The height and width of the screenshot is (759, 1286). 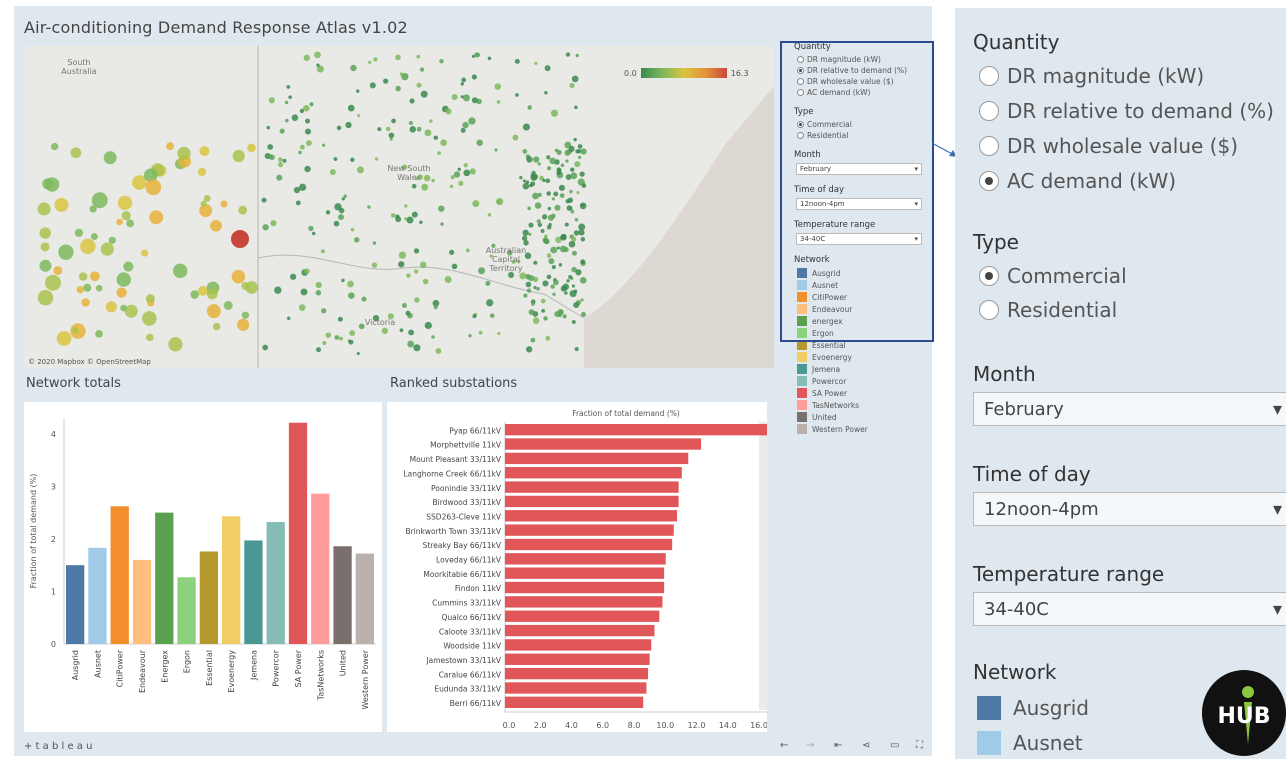 I want to click on network-item-tasnetworks: TasNetworks, so click(x=864, y=405).